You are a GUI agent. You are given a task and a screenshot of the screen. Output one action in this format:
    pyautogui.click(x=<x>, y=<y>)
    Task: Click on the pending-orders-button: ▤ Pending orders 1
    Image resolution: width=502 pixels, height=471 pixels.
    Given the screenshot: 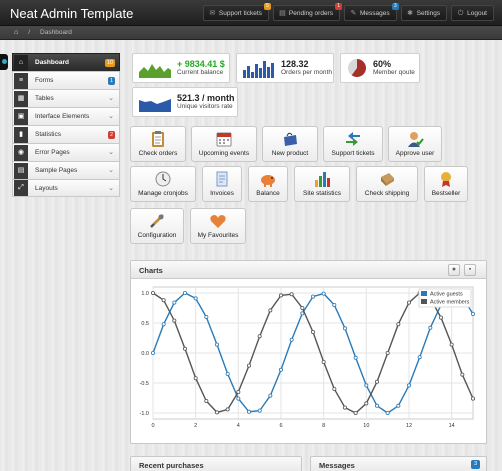 What is the action you would take?
    pyautogui.click(x=307, y=12)
    